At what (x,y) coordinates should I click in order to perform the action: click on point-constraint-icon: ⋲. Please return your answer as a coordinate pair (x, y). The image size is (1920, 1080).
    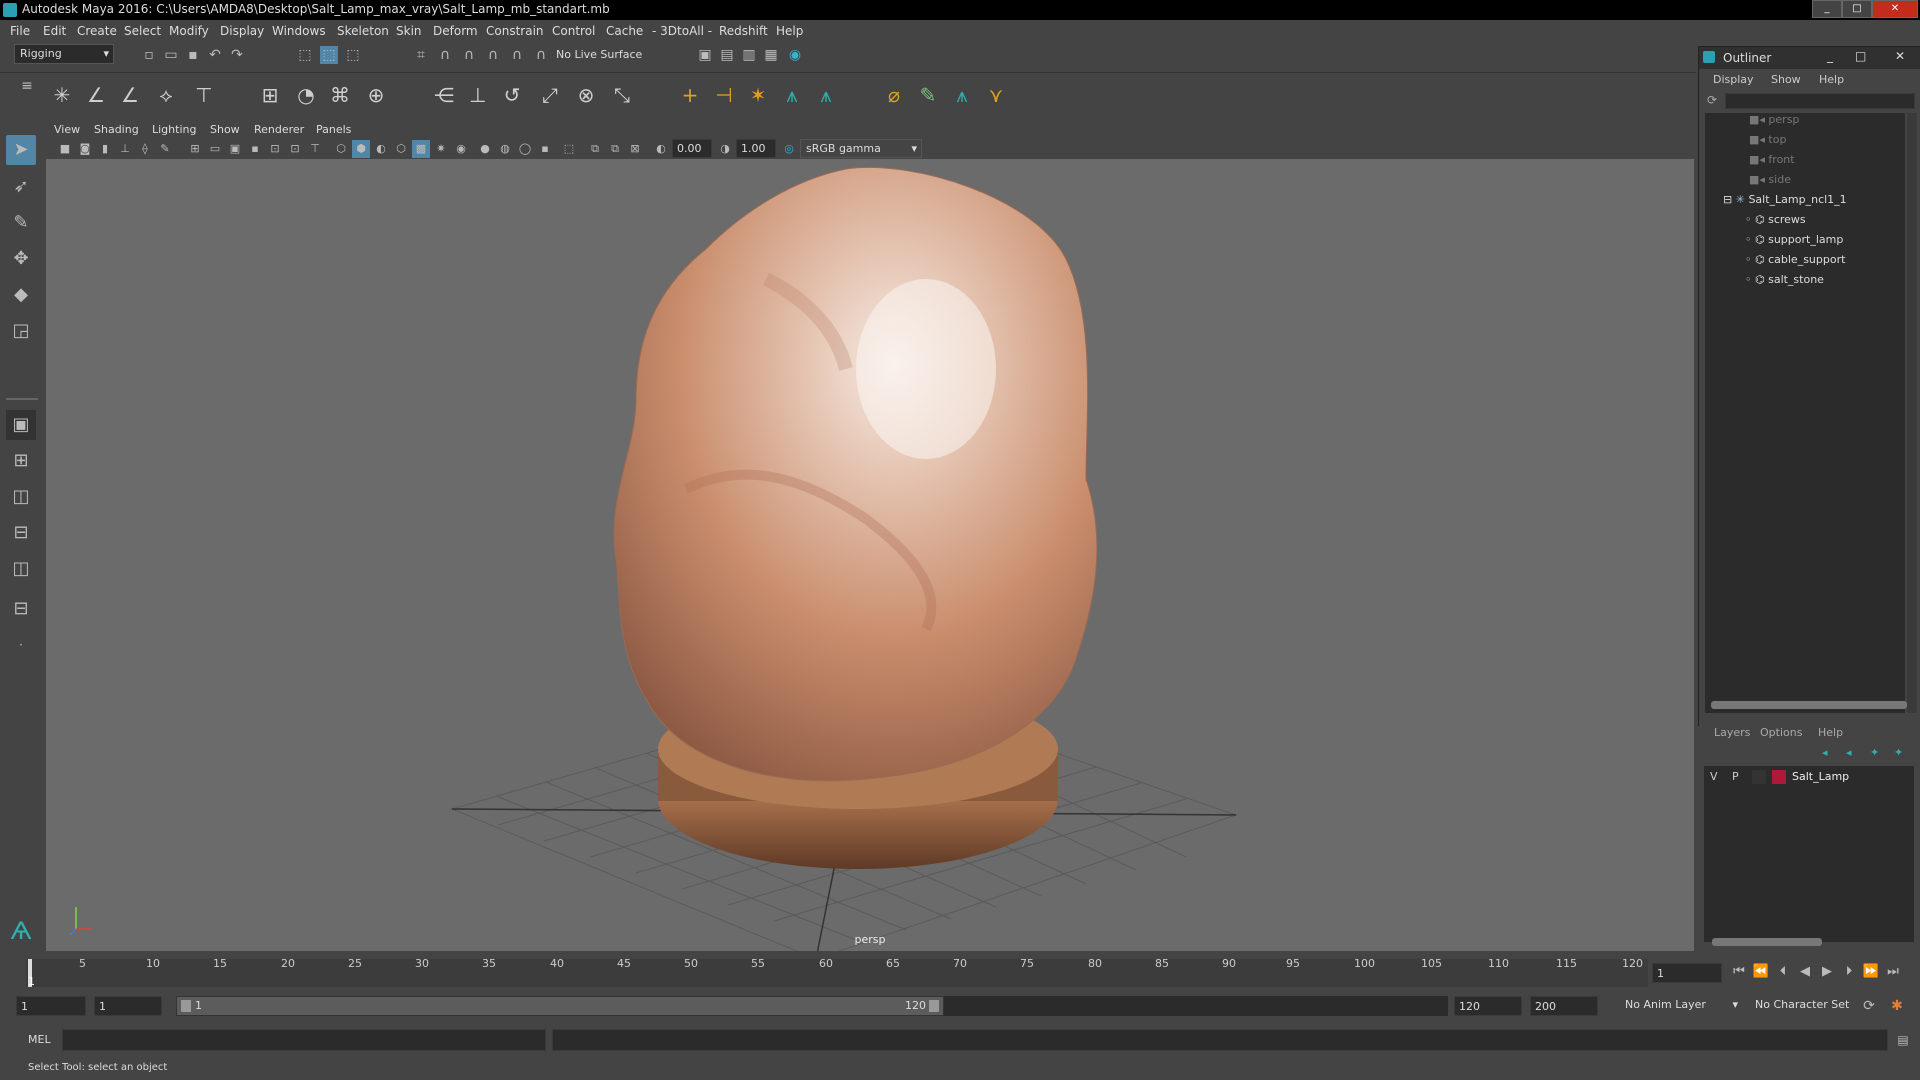
    Looking at the image, I should click on (444, 95).